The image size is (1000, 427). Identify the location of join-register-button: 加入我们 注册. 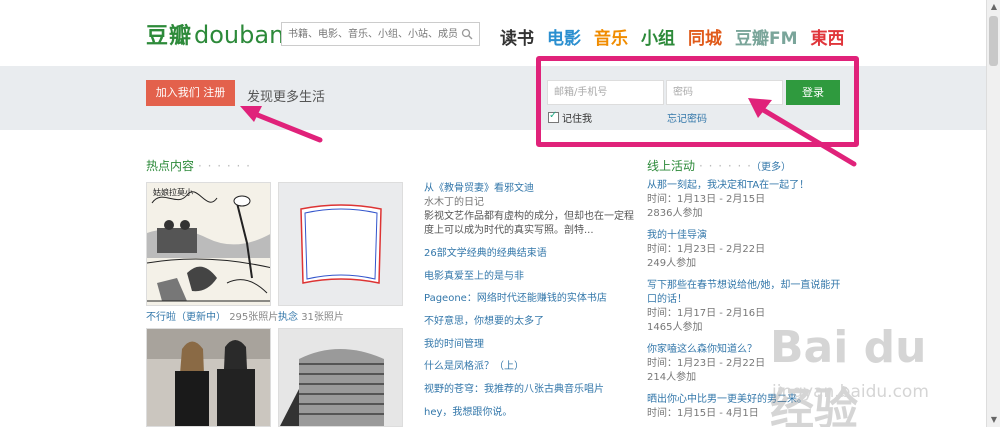
(190, 93).